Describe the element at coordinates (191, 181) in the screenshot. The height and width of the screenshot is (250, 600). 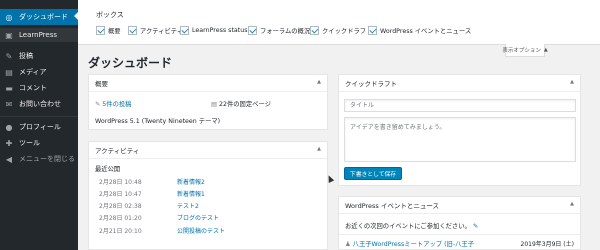
I see `activity-post-link: 新着情報2` at that location.